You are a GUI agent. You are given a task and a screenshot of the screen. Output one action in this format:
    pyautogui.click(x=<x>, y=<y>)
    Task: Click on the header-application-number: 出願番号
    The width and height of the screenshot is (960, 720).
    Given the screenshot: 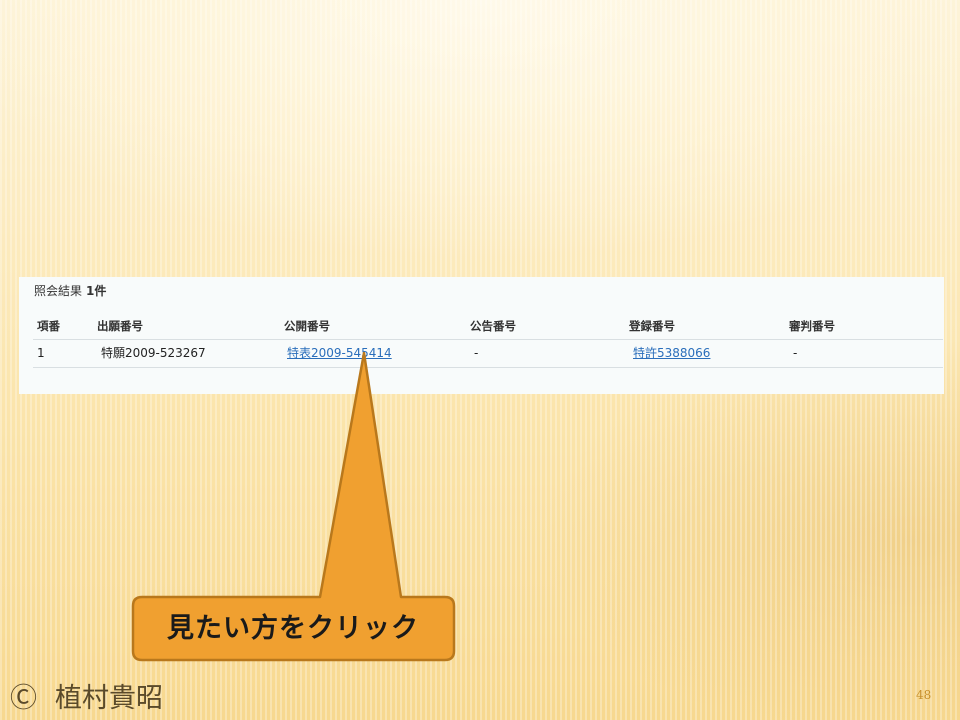 What is the action you would take?
    pyautogui.click(x=120, y=326)
    